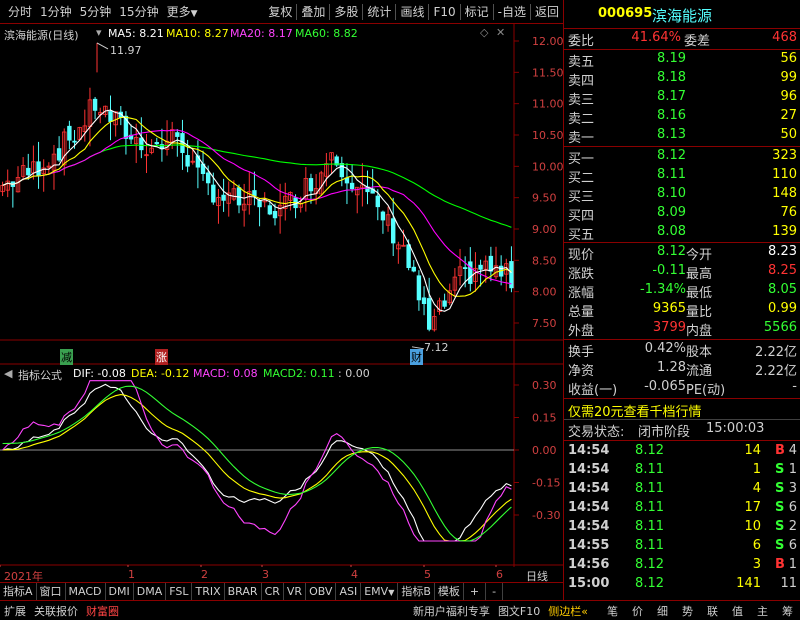 This screenshot has width=800, height=620. Describe the element at coordinates (682, 452) in the screenshot. I see `tick-row: 14:54 8.12 14 B 4` at that location.